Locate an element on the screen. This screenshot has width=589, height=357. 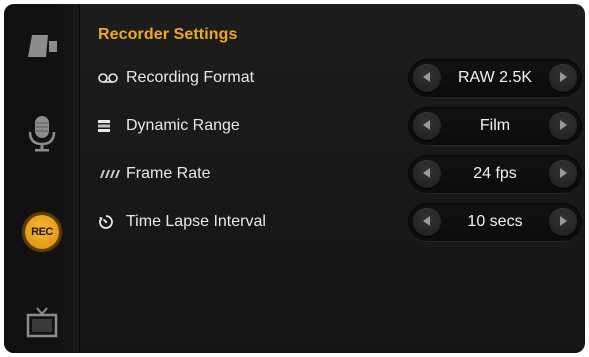
recording-format-value: RAW 2.5K is located at coordinates (495, 77).